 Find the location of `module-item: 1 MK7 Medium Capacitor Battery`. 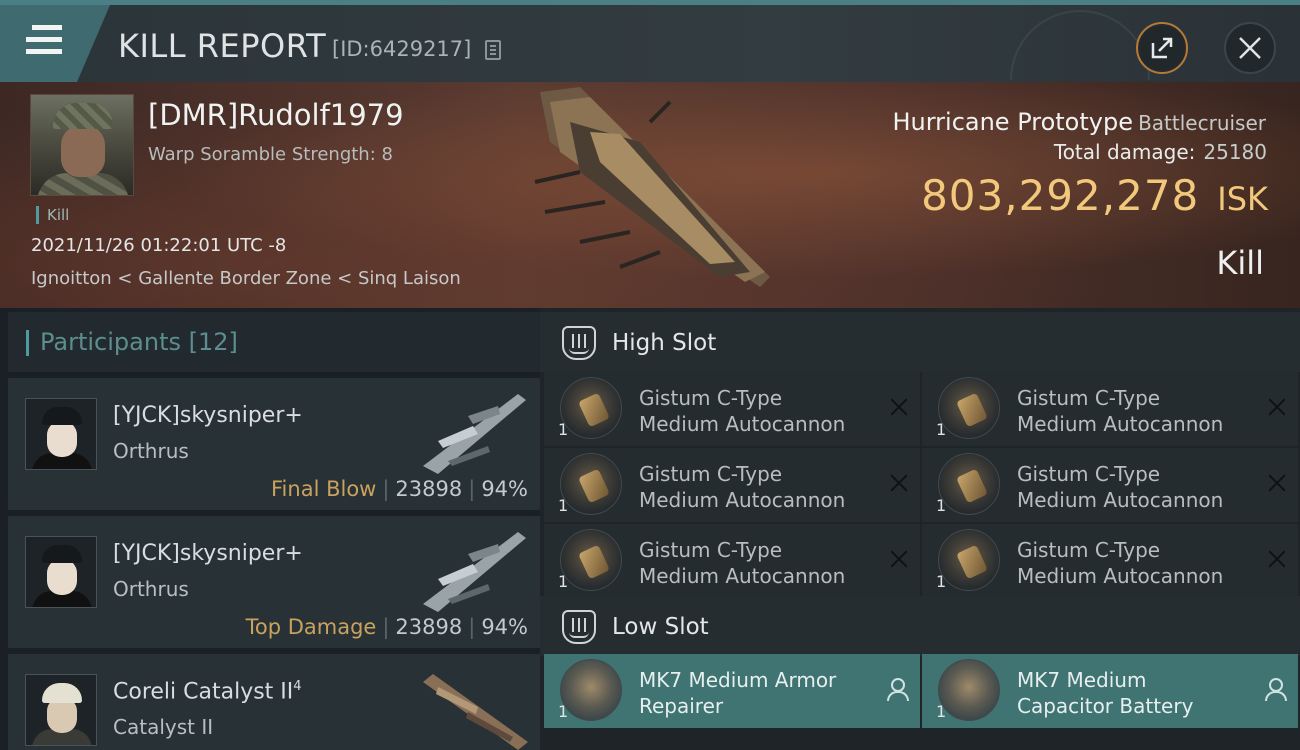

module-item: 1 MK7 Medium Capacitor Battery is located at coordinates (1110, 691).